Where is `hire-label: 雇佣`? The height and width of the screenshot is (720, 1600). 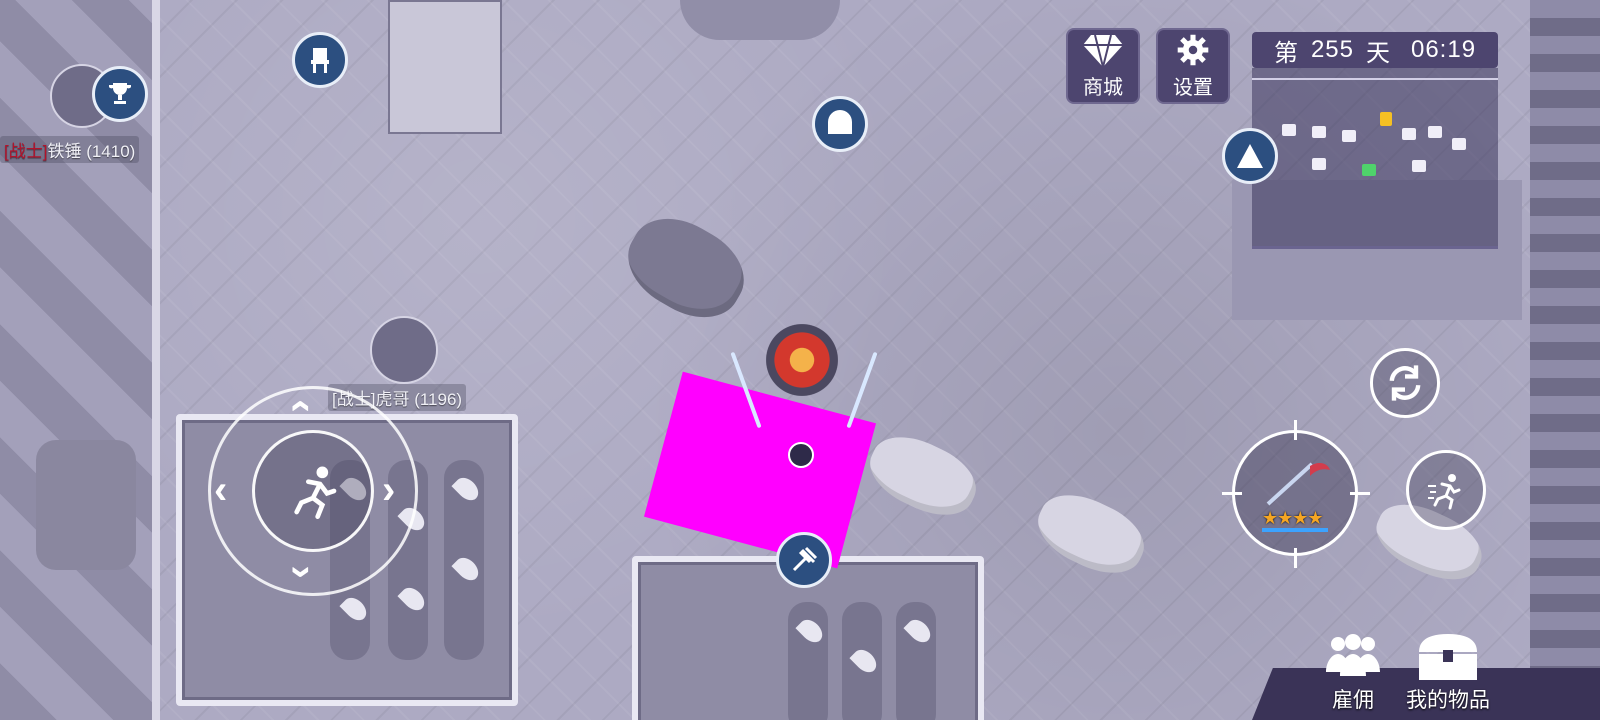 hire-label: 雇佣 is located at coordinates (1353, 700).